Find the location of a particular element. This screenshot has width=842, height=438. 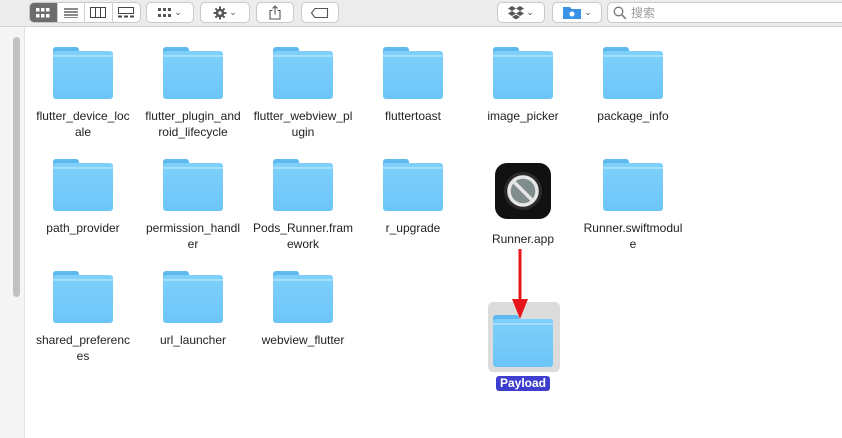

action-button: ⌄ is located at coordinates (225, 12).